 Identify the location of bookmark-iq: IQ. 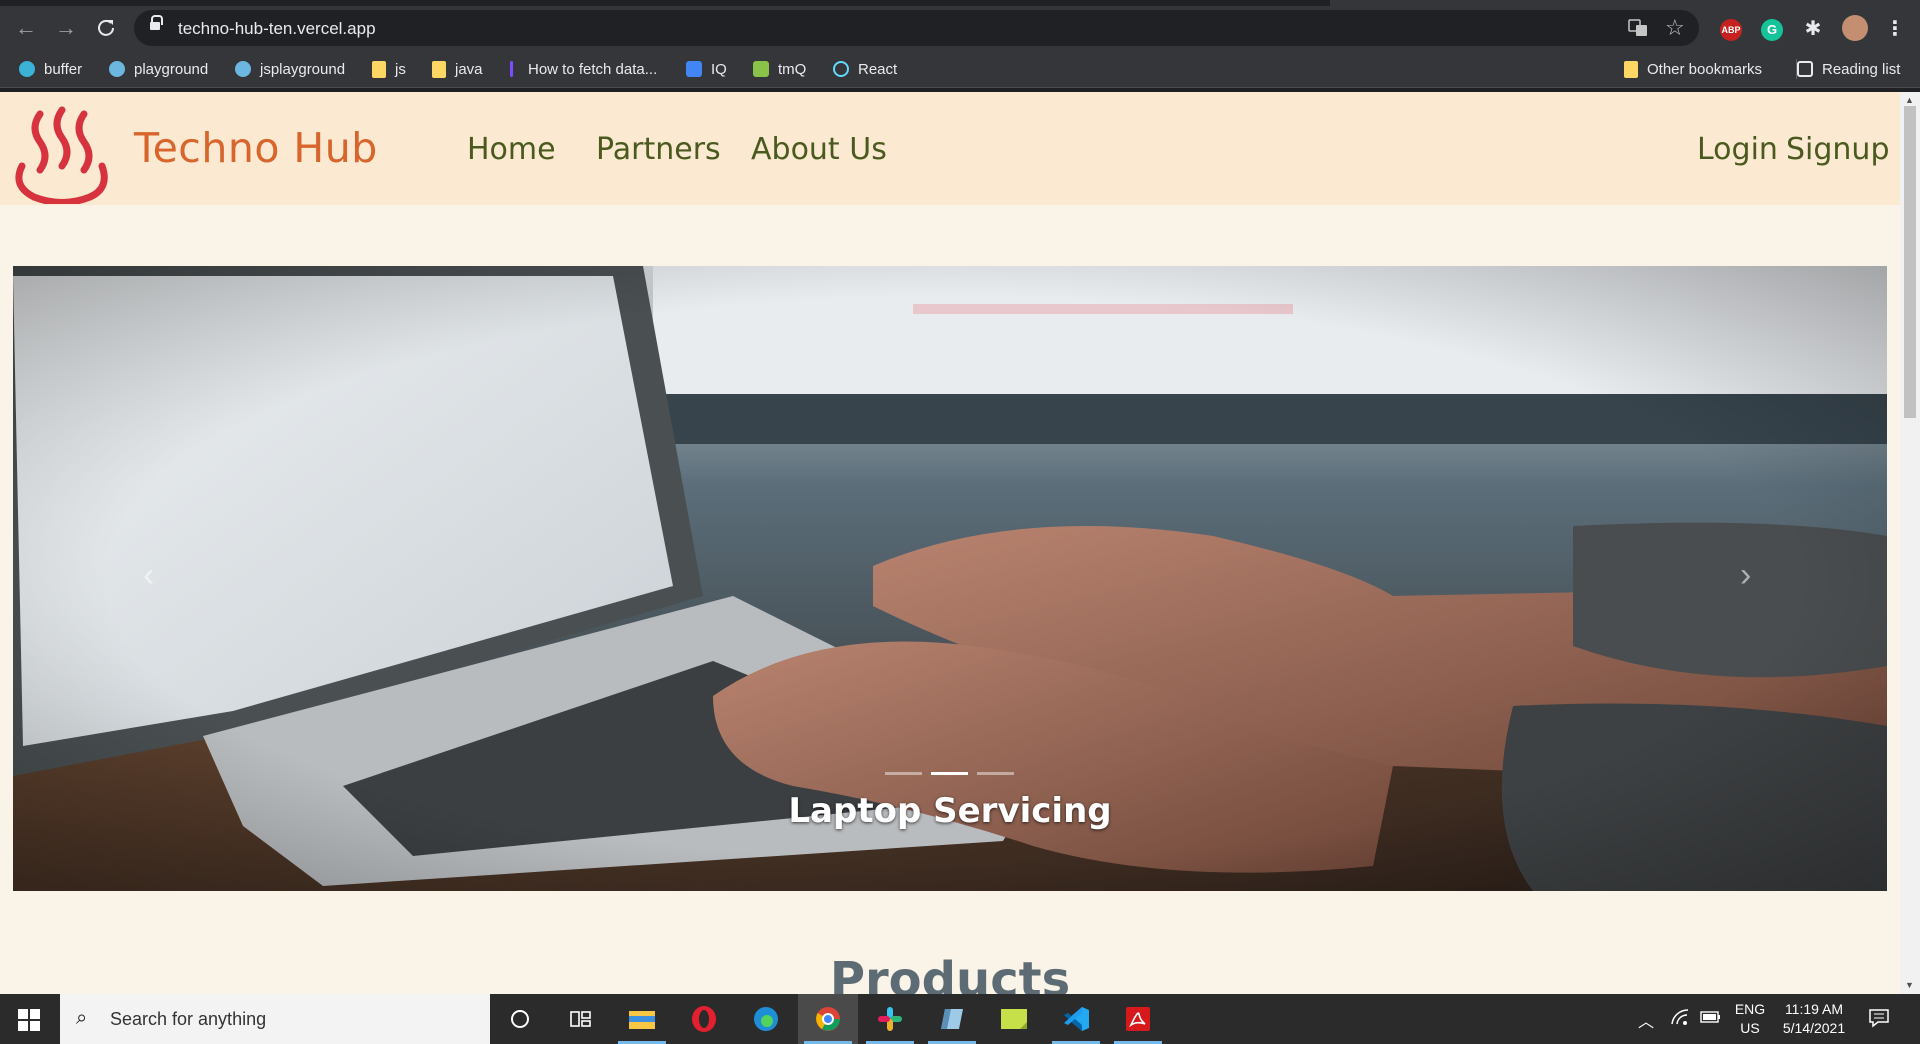
(706, 69).